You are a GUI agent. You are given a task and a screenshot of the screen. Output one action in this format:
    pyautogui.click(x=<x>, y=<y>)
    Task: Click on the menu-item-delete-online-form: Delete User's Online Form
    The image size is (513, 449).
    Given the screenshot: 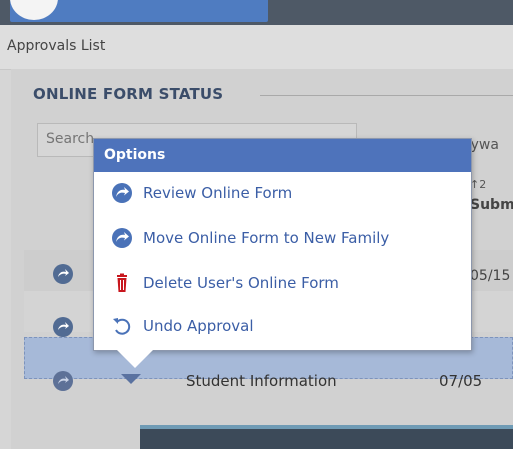 What is the action you would take?
    pyautogui.click(x=282, y=288)
    